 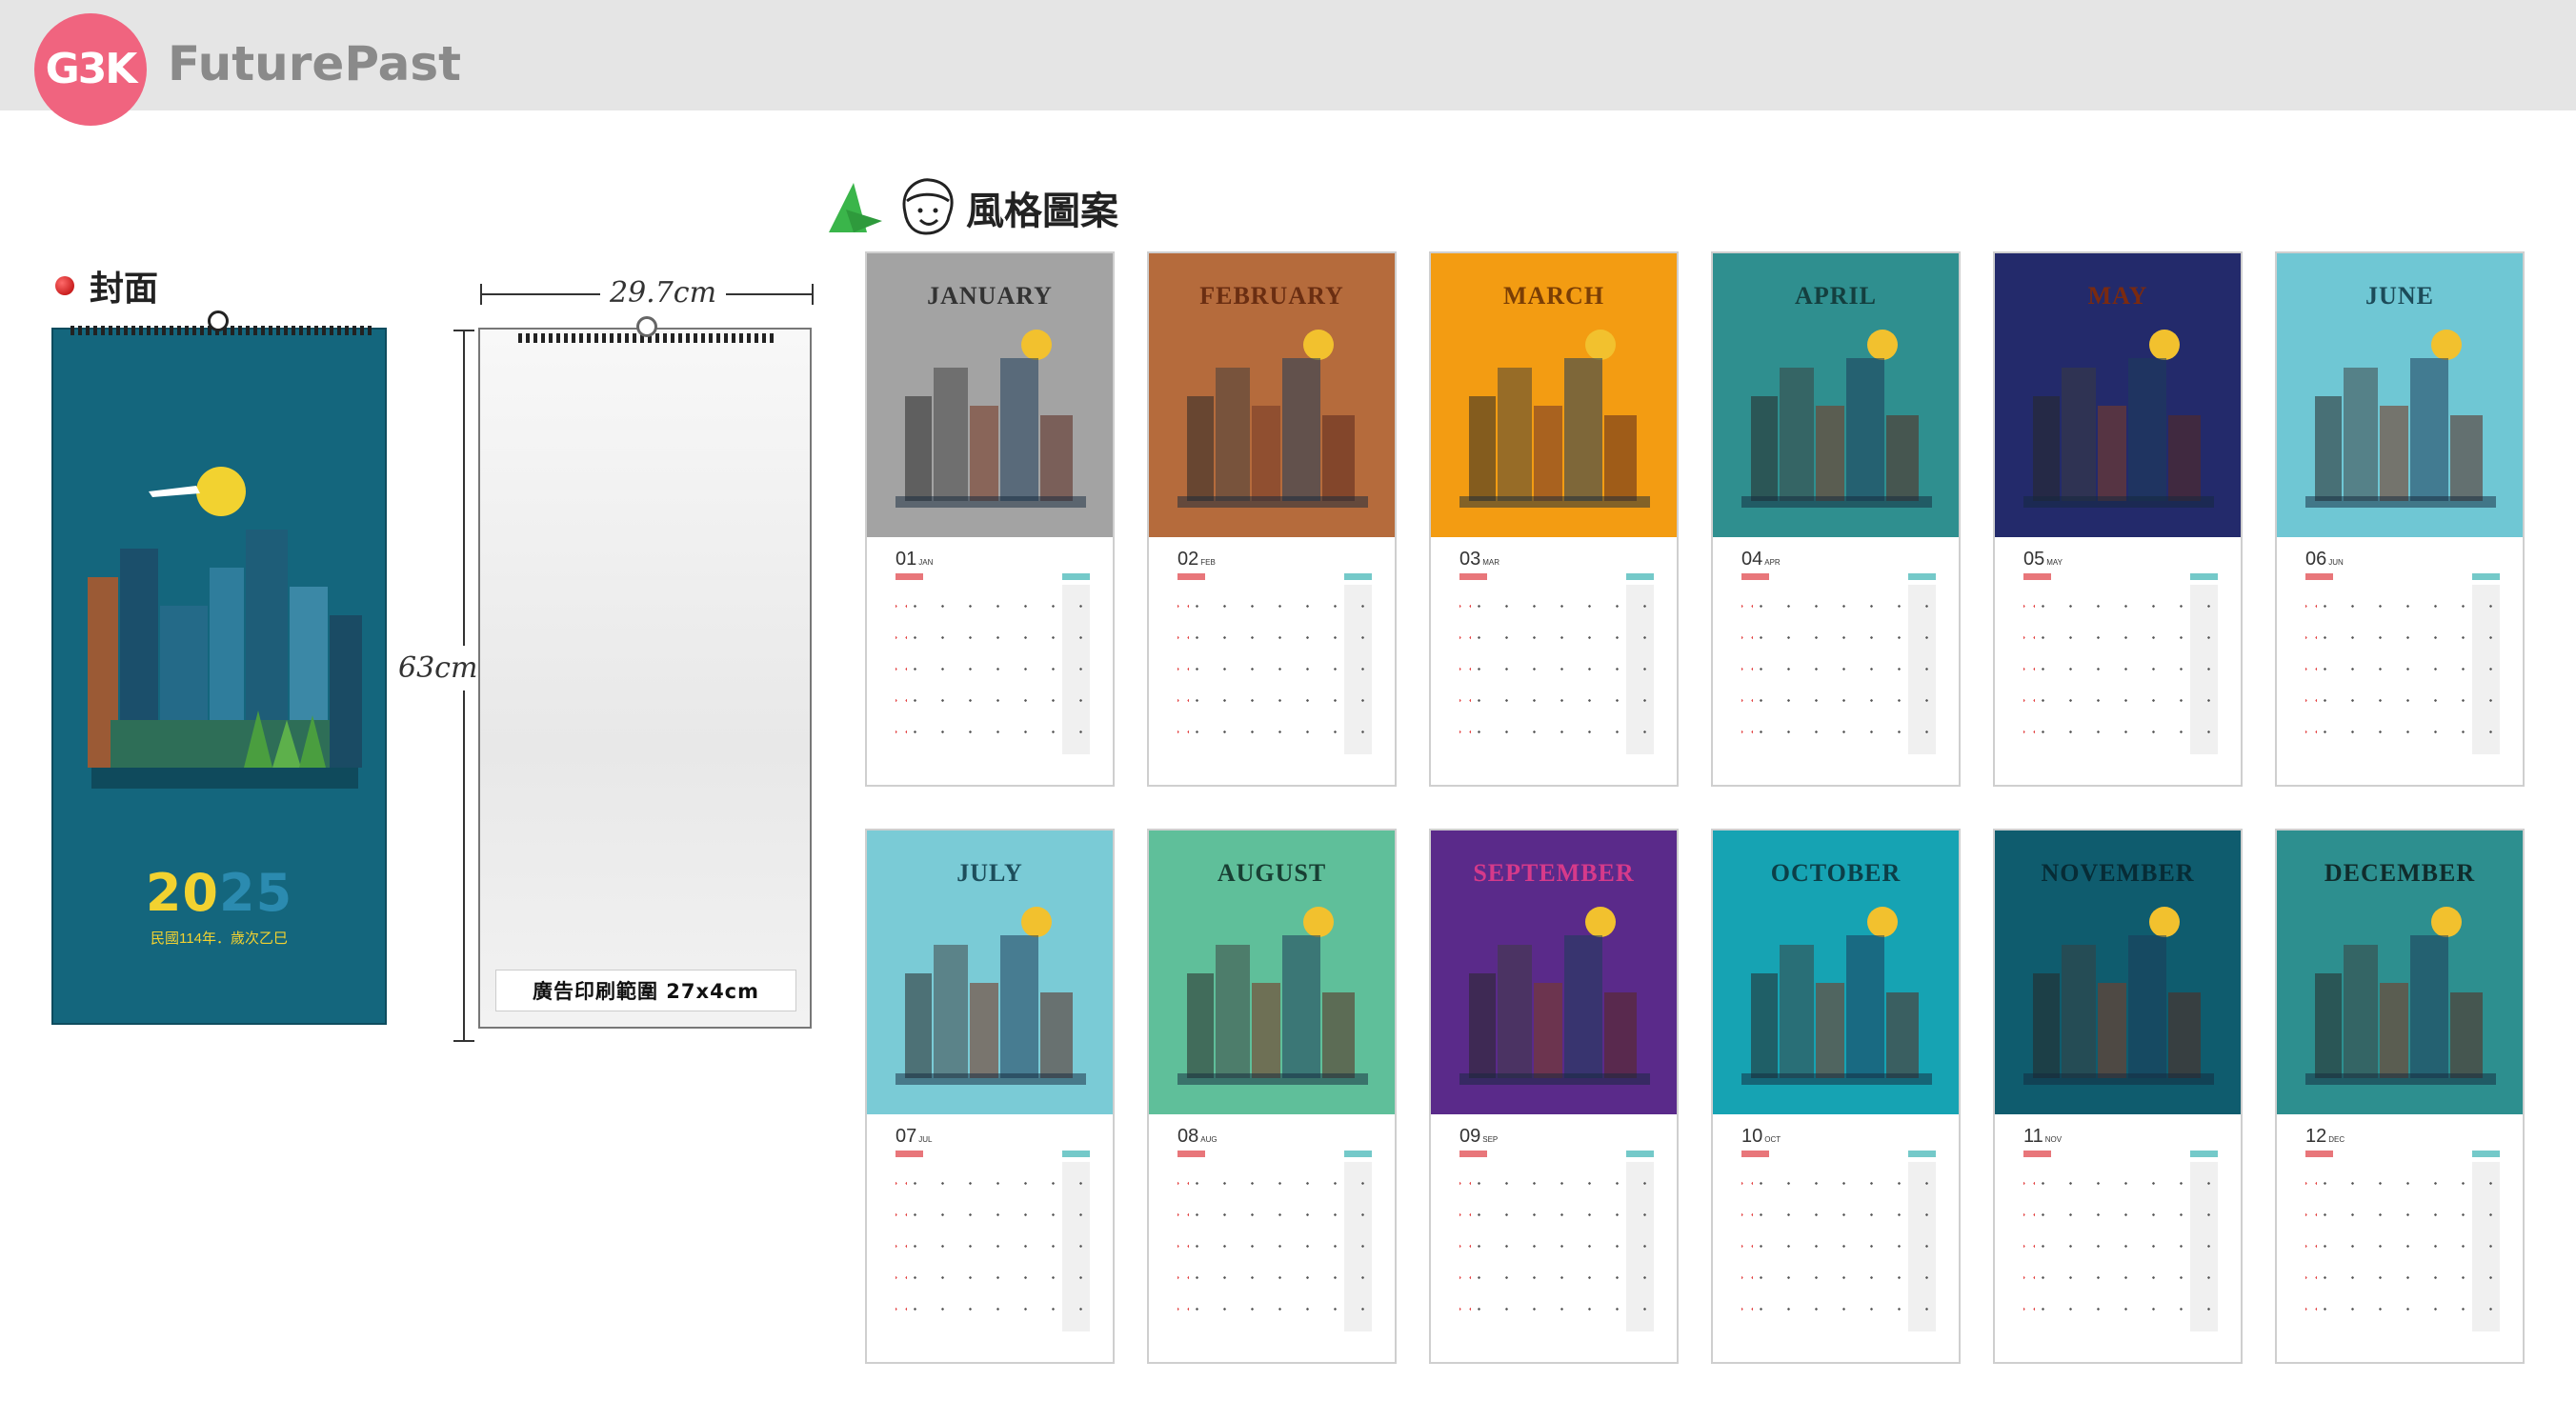 I want to click on month-abbr: JAN, so click(x=926, y=562).